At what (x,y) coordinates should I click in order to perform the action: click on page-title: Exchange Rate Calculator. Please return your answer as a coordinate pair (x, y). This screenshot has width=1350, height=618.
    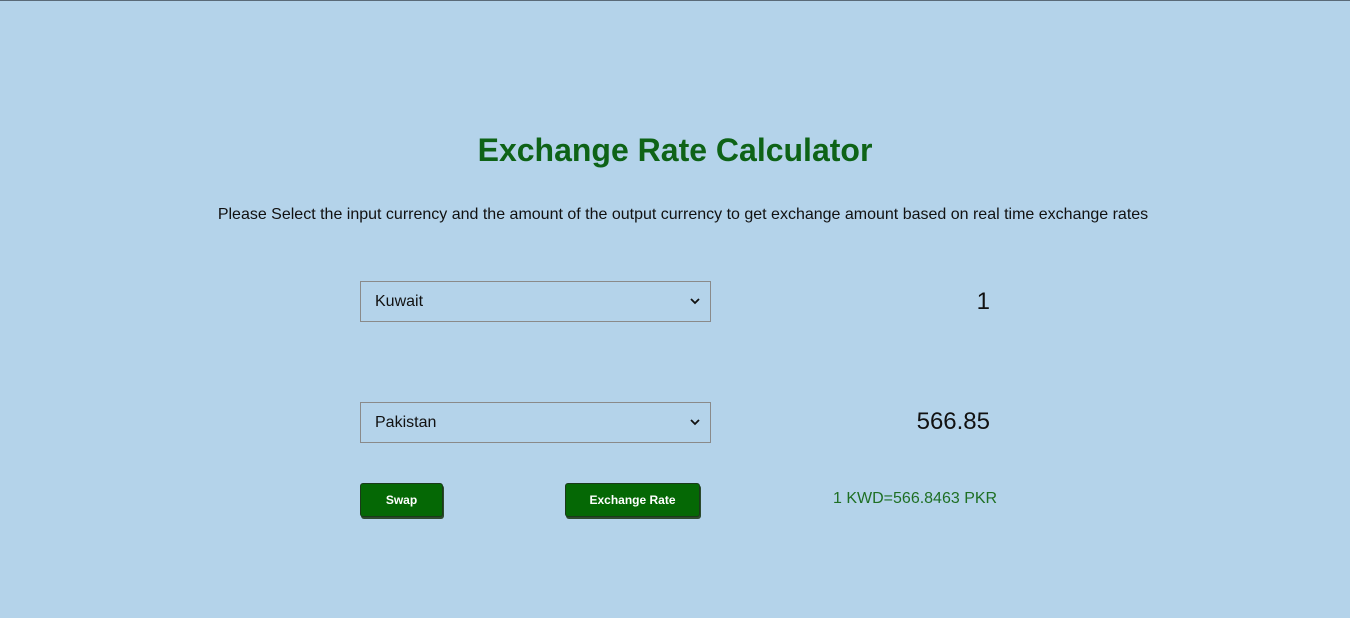
    Looking at the image, I should click on (675, 150).